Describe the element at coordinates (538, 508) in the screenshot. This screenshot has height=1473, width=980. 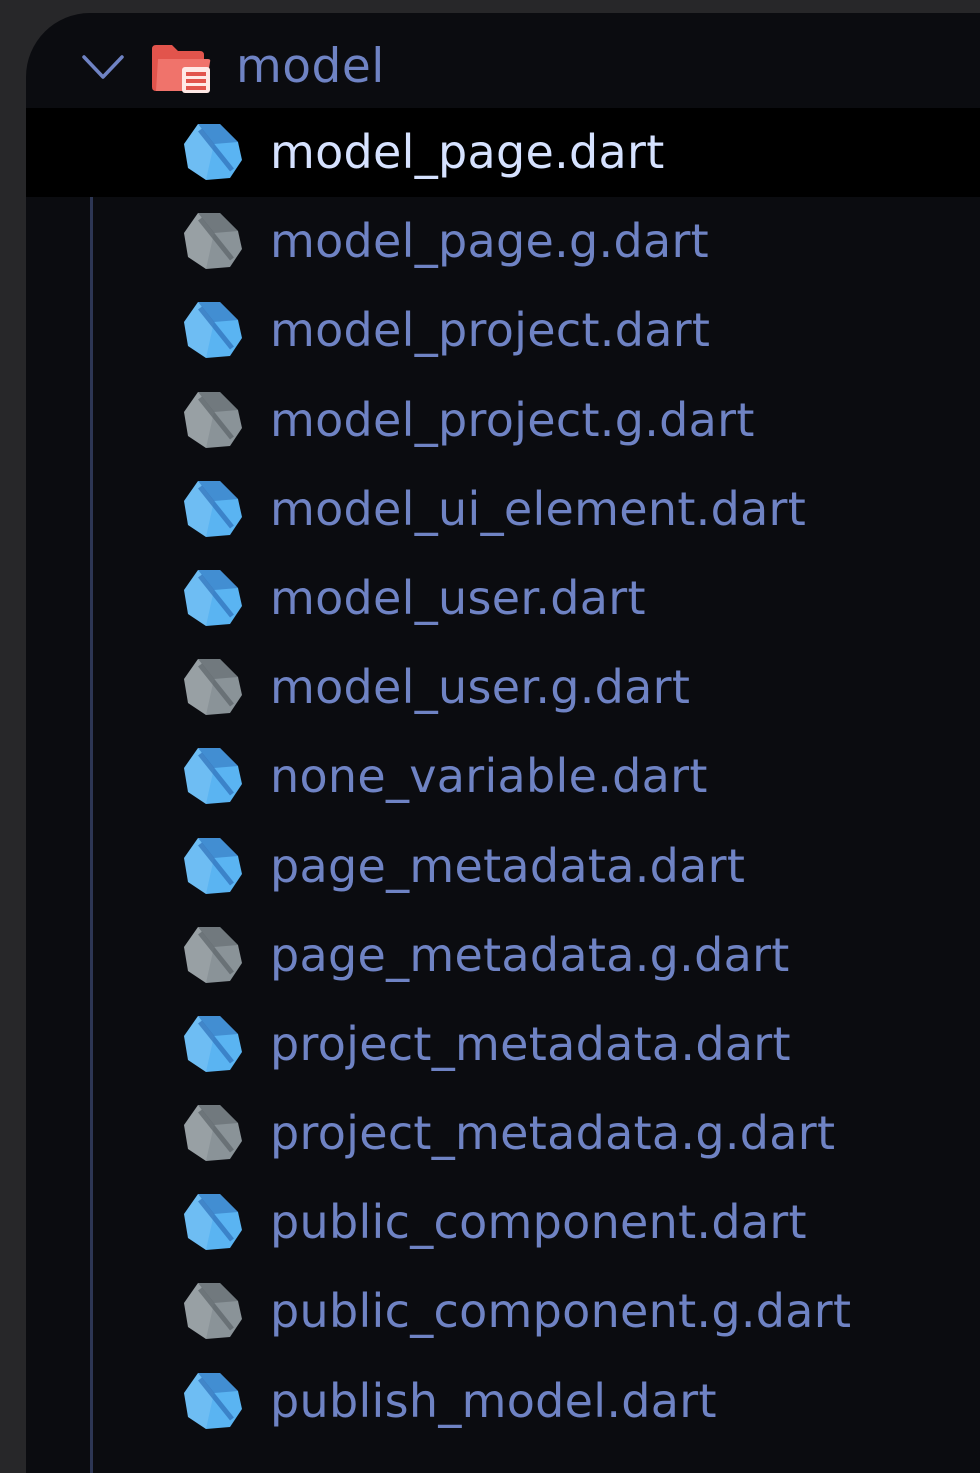
I see `file-label: model_ui_element.dart` at that location.